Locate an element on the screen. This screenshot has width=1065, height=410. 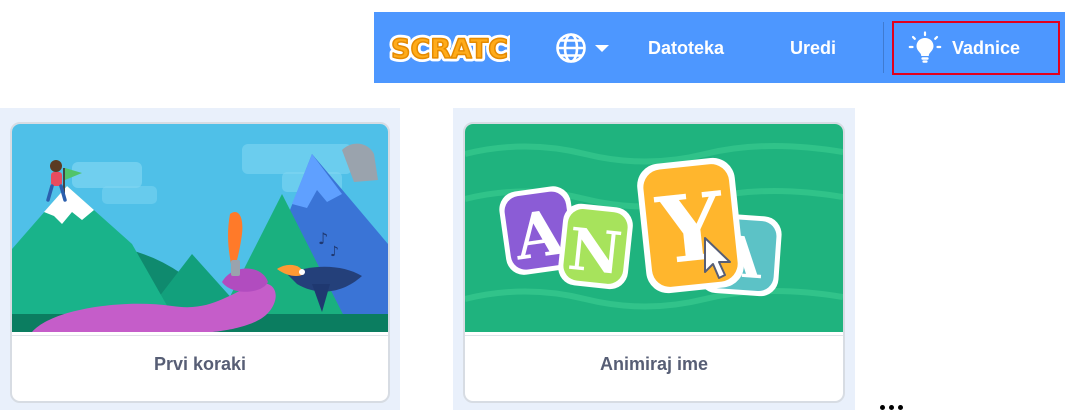
menu-bar: SCRATCH SCRATCH Datoteka Uredi is located at coordinates (719, 47).